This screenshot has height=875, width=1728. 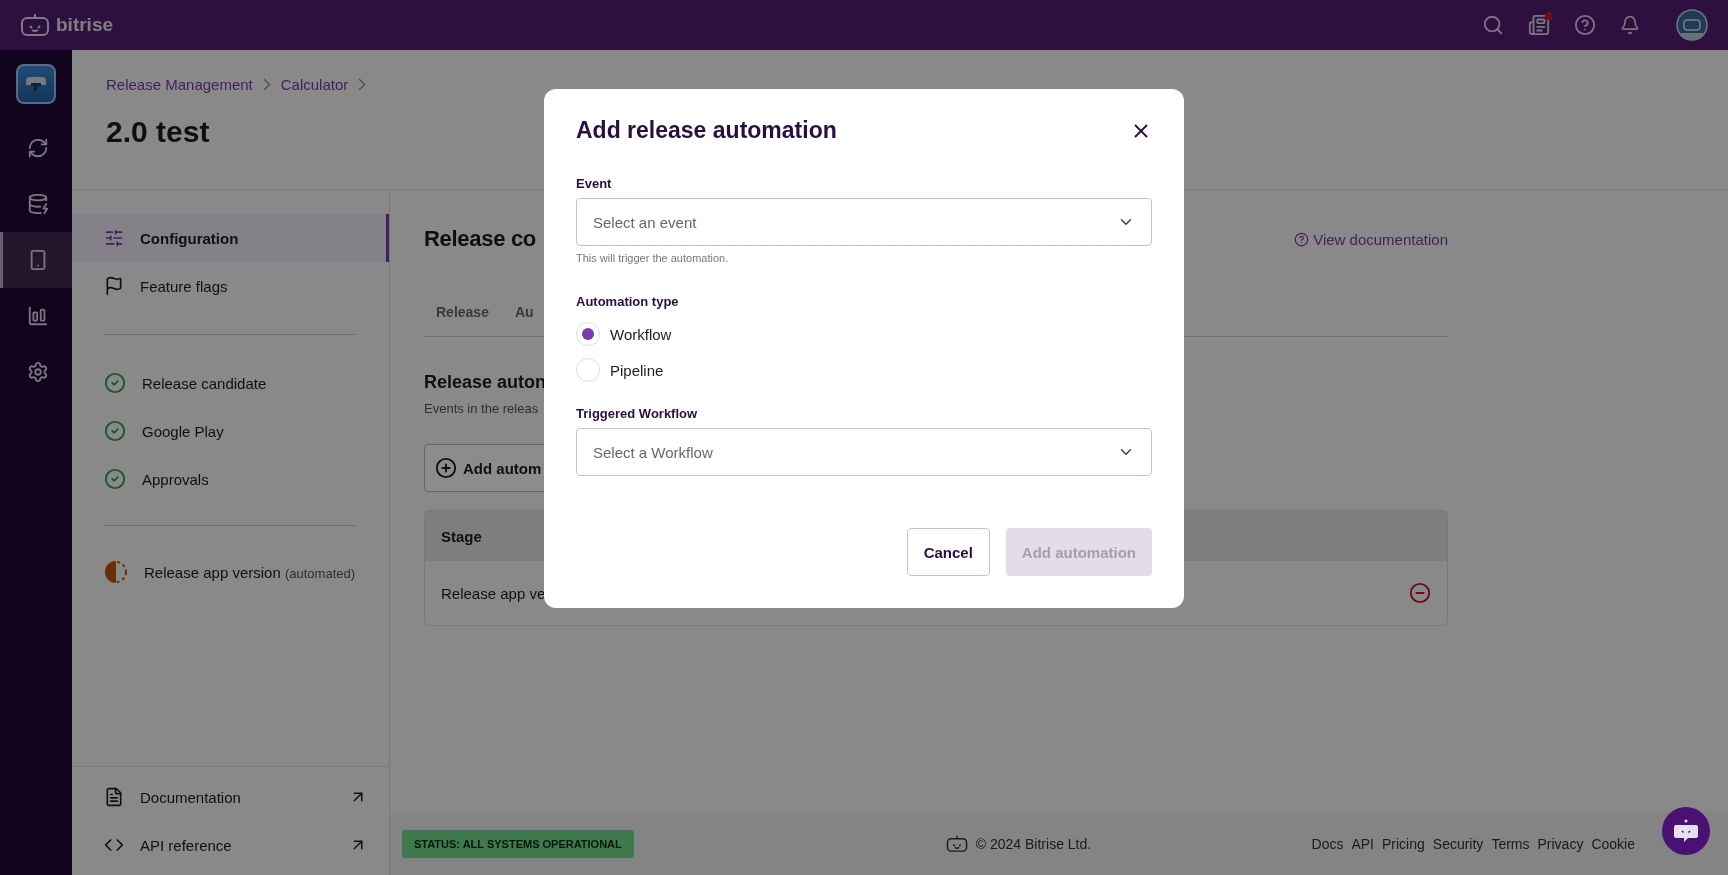 I want to click on workflow-select: Select a Workflow, so click(x=864, y=452).